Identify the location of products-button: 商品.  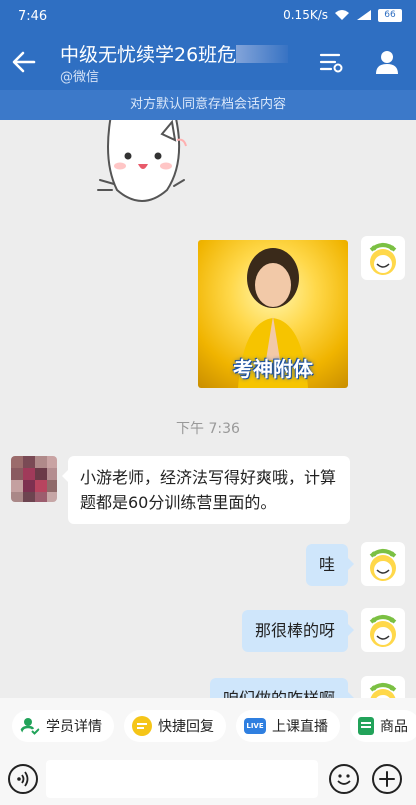
(383, 726).